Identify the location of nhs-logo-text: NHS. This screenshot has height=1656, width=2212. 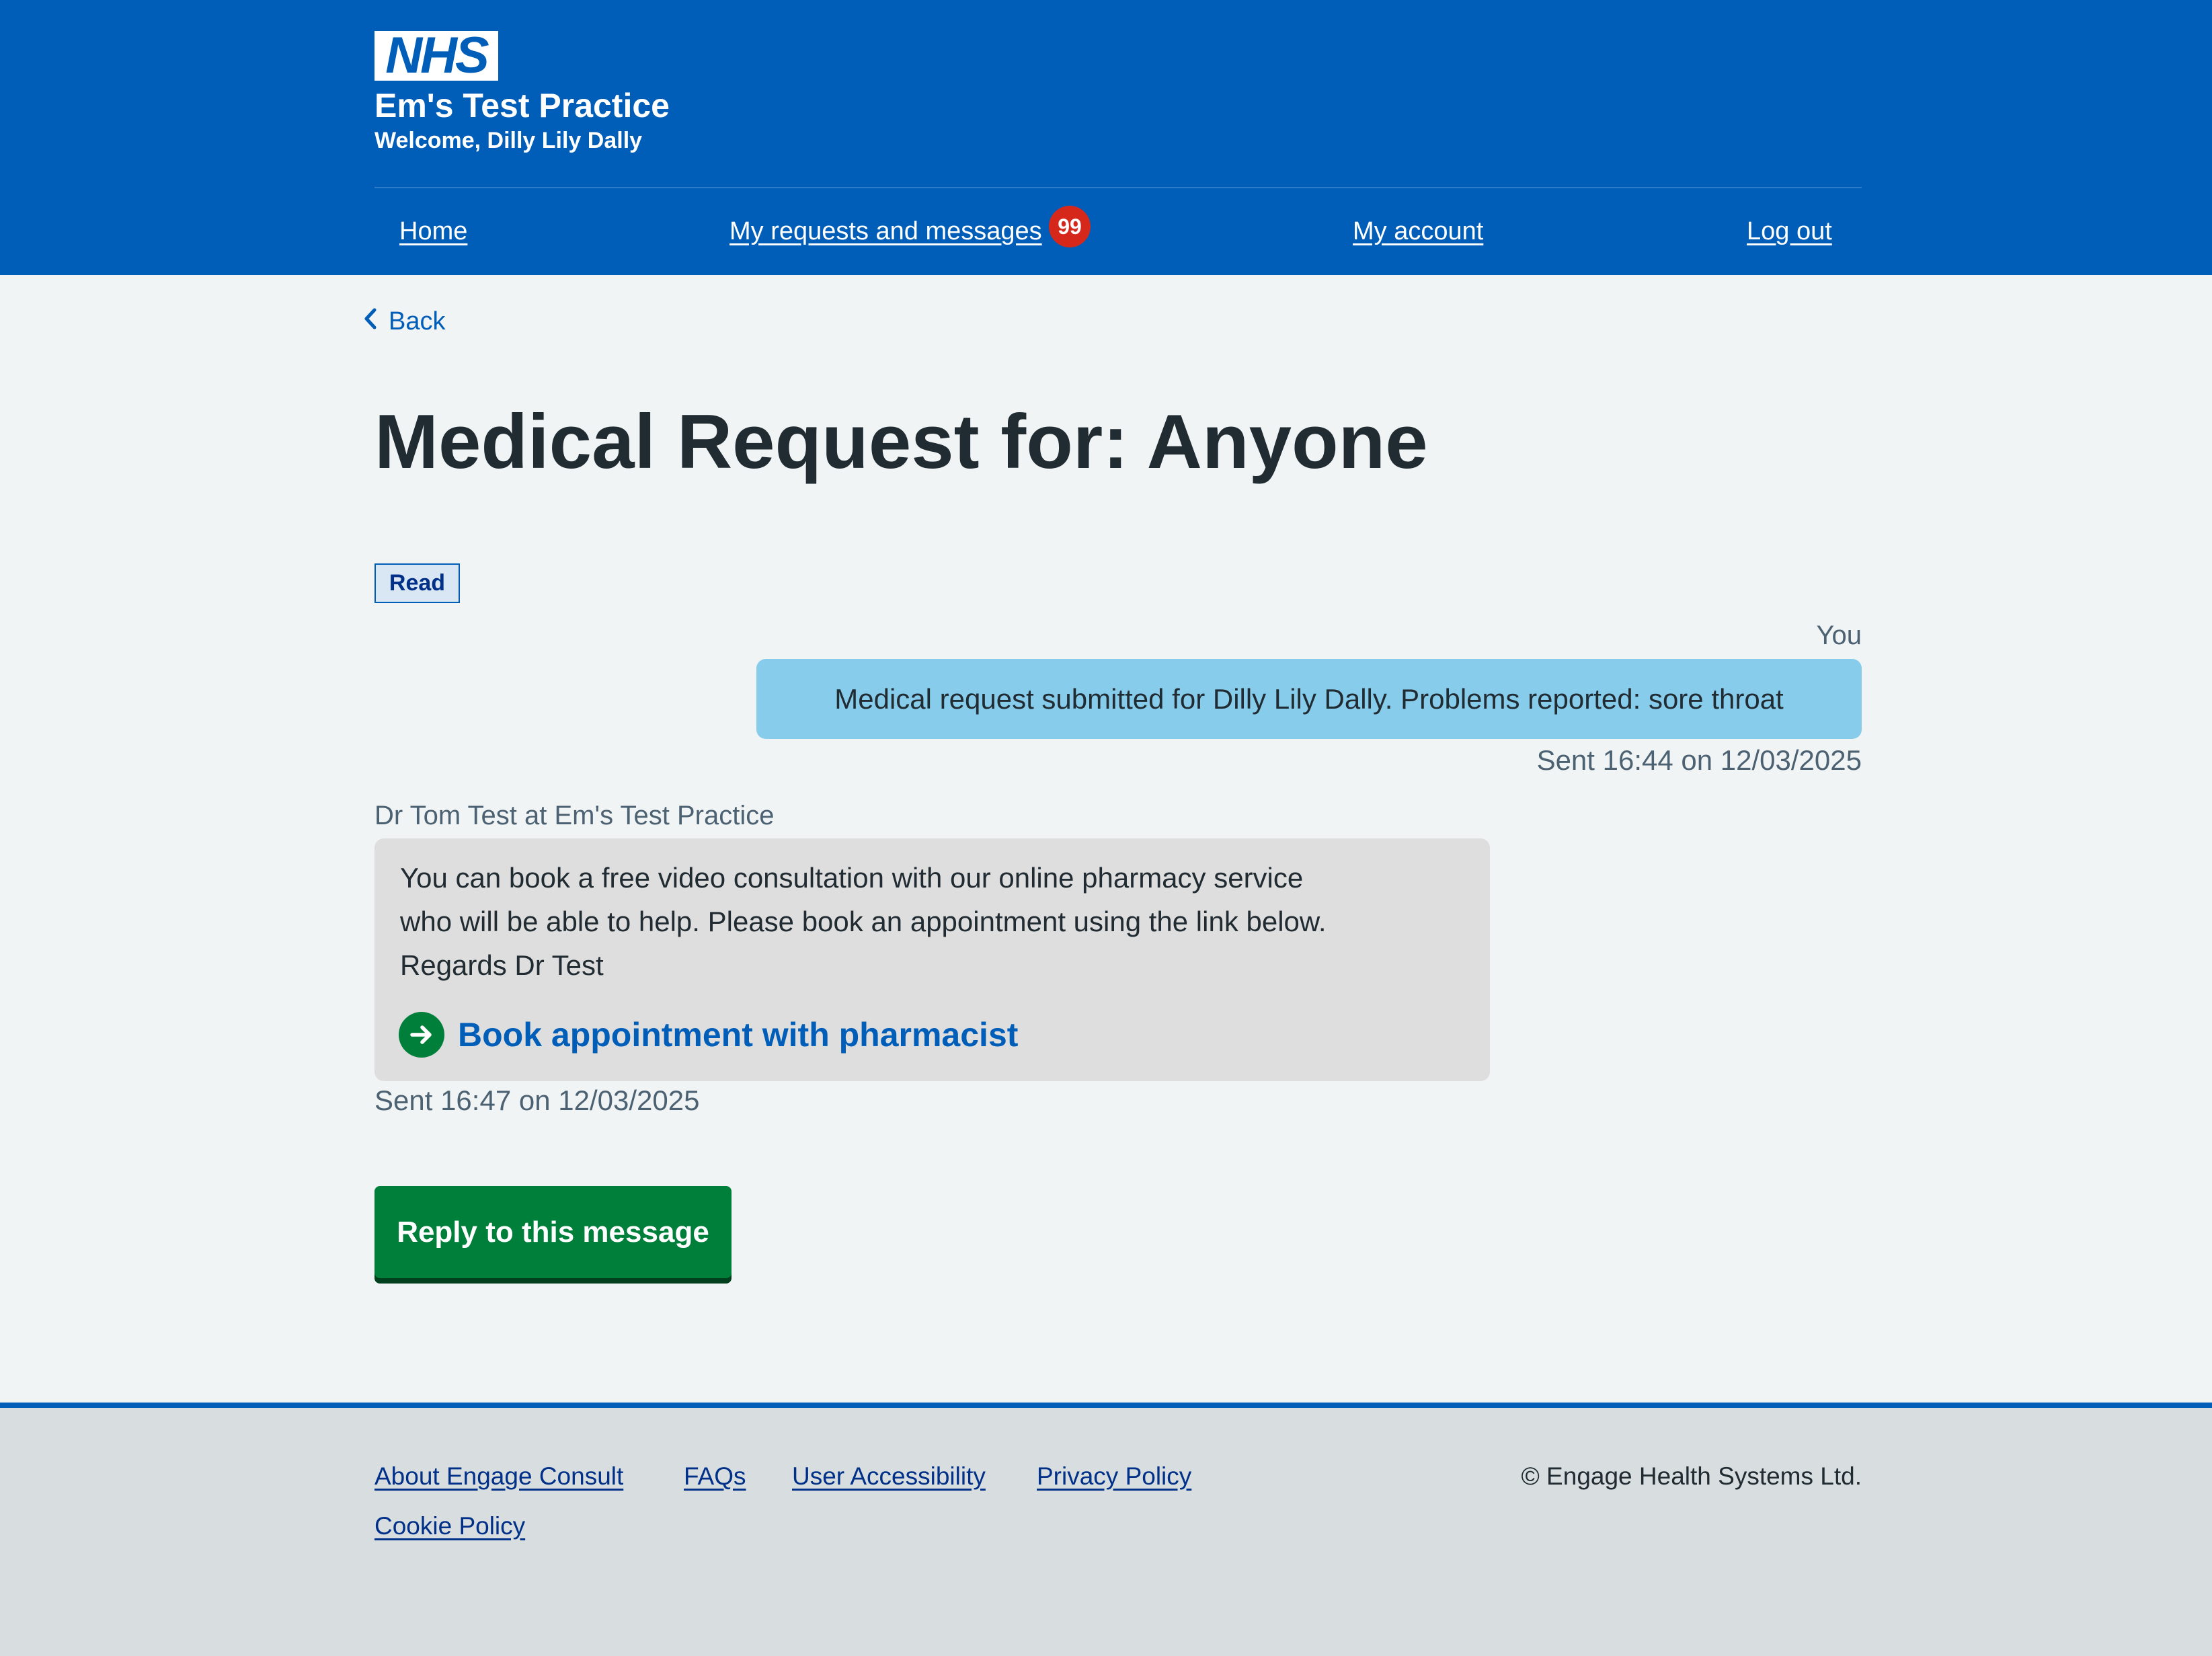
(437, 55).